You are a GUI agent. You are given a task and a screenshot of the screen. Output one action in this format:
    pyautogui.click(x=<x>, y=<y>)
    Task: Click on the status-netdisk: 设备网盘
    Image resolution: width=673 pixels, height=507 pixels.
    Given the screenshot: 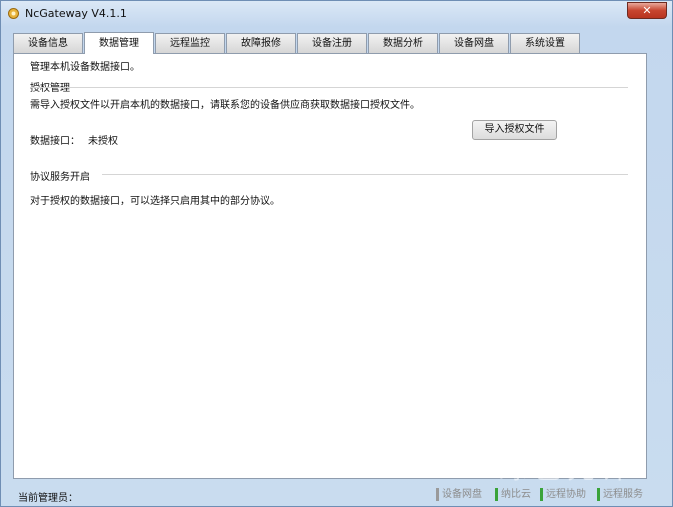 What is the action you would take?
    pyautogui.click(x=464, y=494)
    